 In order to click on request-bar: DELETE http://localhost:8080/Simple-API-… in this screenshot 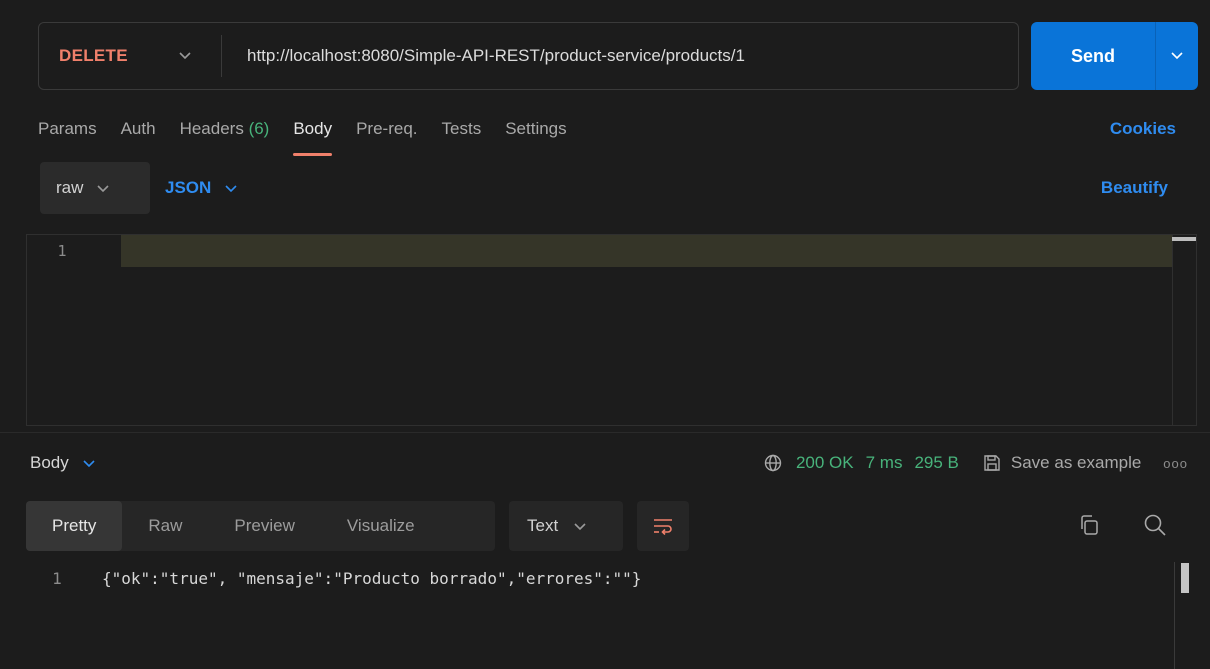, I will do `click(618, 56)`.